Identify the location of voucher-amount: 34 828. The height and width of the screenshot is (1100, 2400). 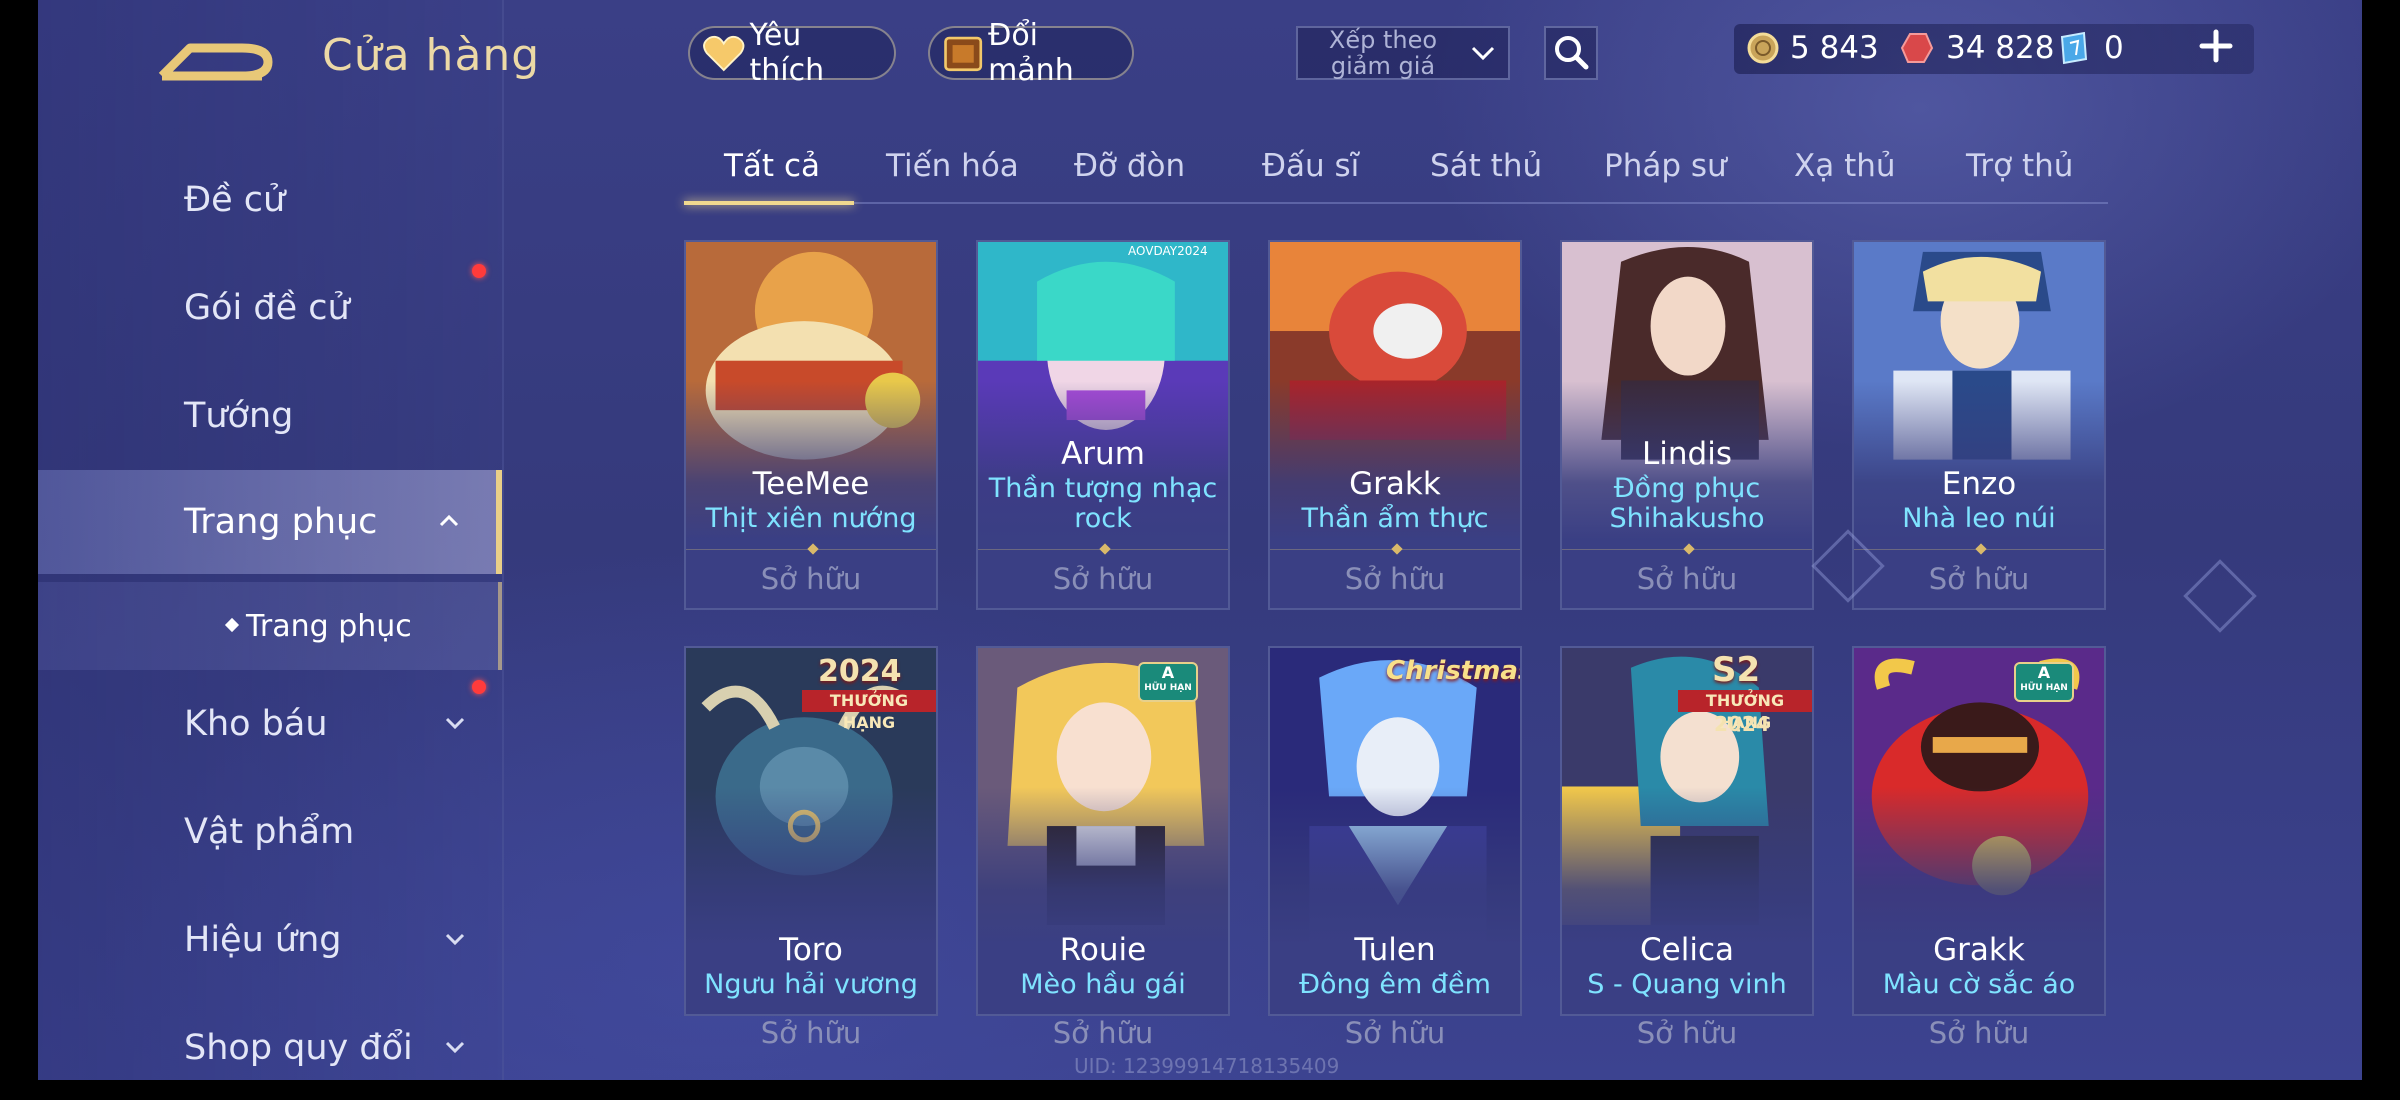
(2000, 48).